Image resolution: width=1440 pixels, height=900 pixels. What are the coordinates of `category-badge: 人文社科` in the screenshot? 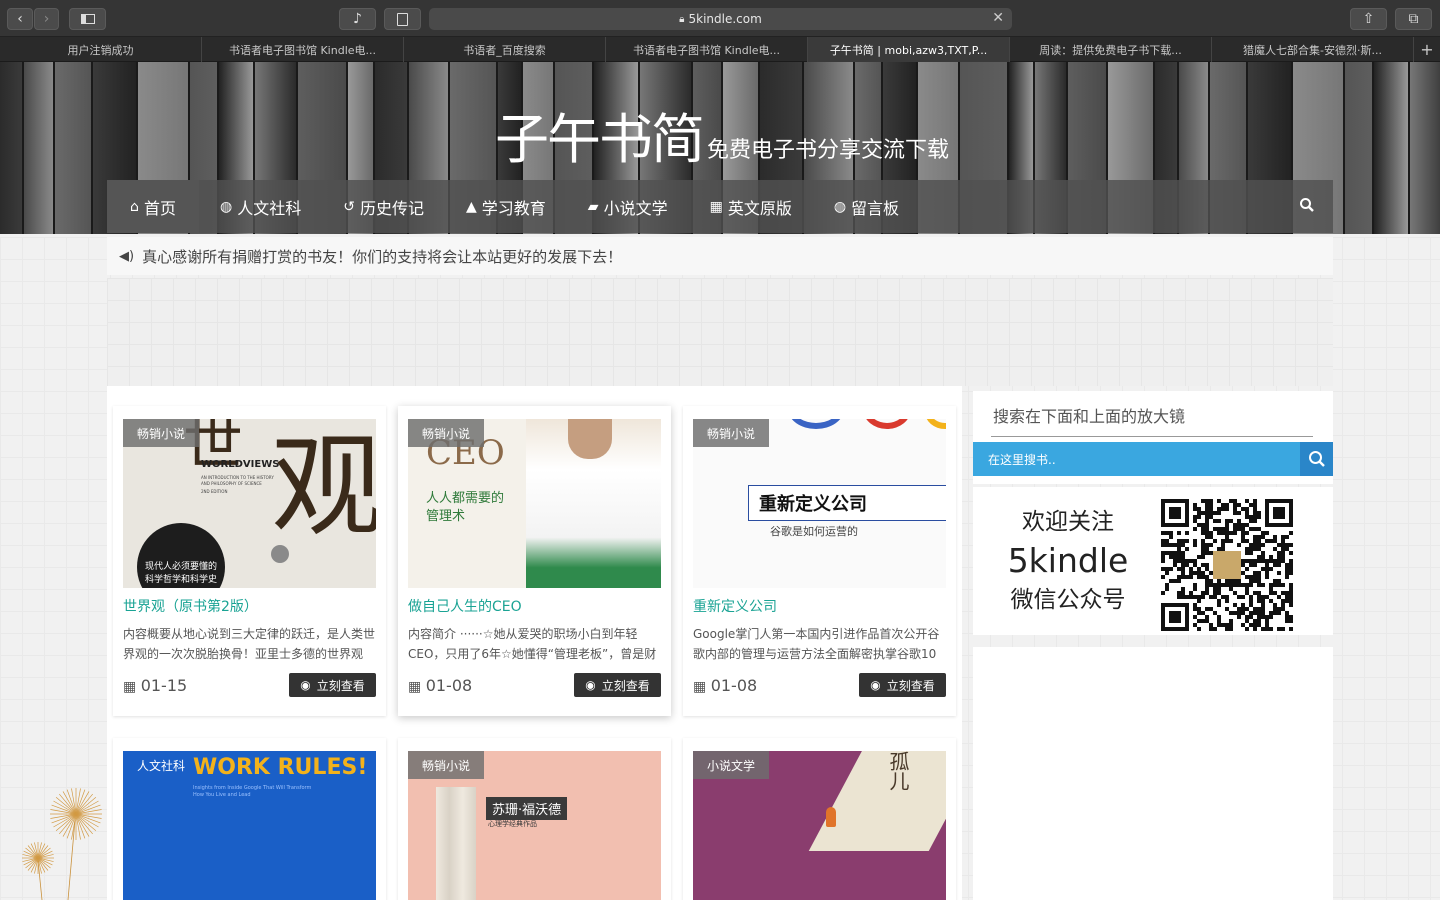 It's located at (161, 765).